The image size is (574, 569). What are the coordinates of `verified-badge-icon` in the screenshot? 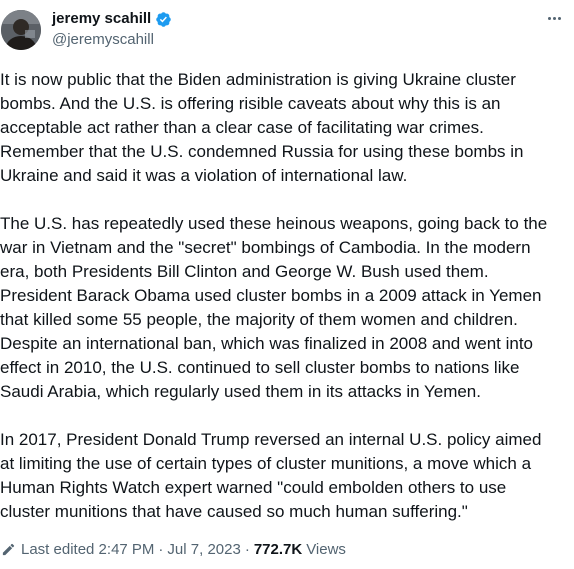 It's located at (163, 19).